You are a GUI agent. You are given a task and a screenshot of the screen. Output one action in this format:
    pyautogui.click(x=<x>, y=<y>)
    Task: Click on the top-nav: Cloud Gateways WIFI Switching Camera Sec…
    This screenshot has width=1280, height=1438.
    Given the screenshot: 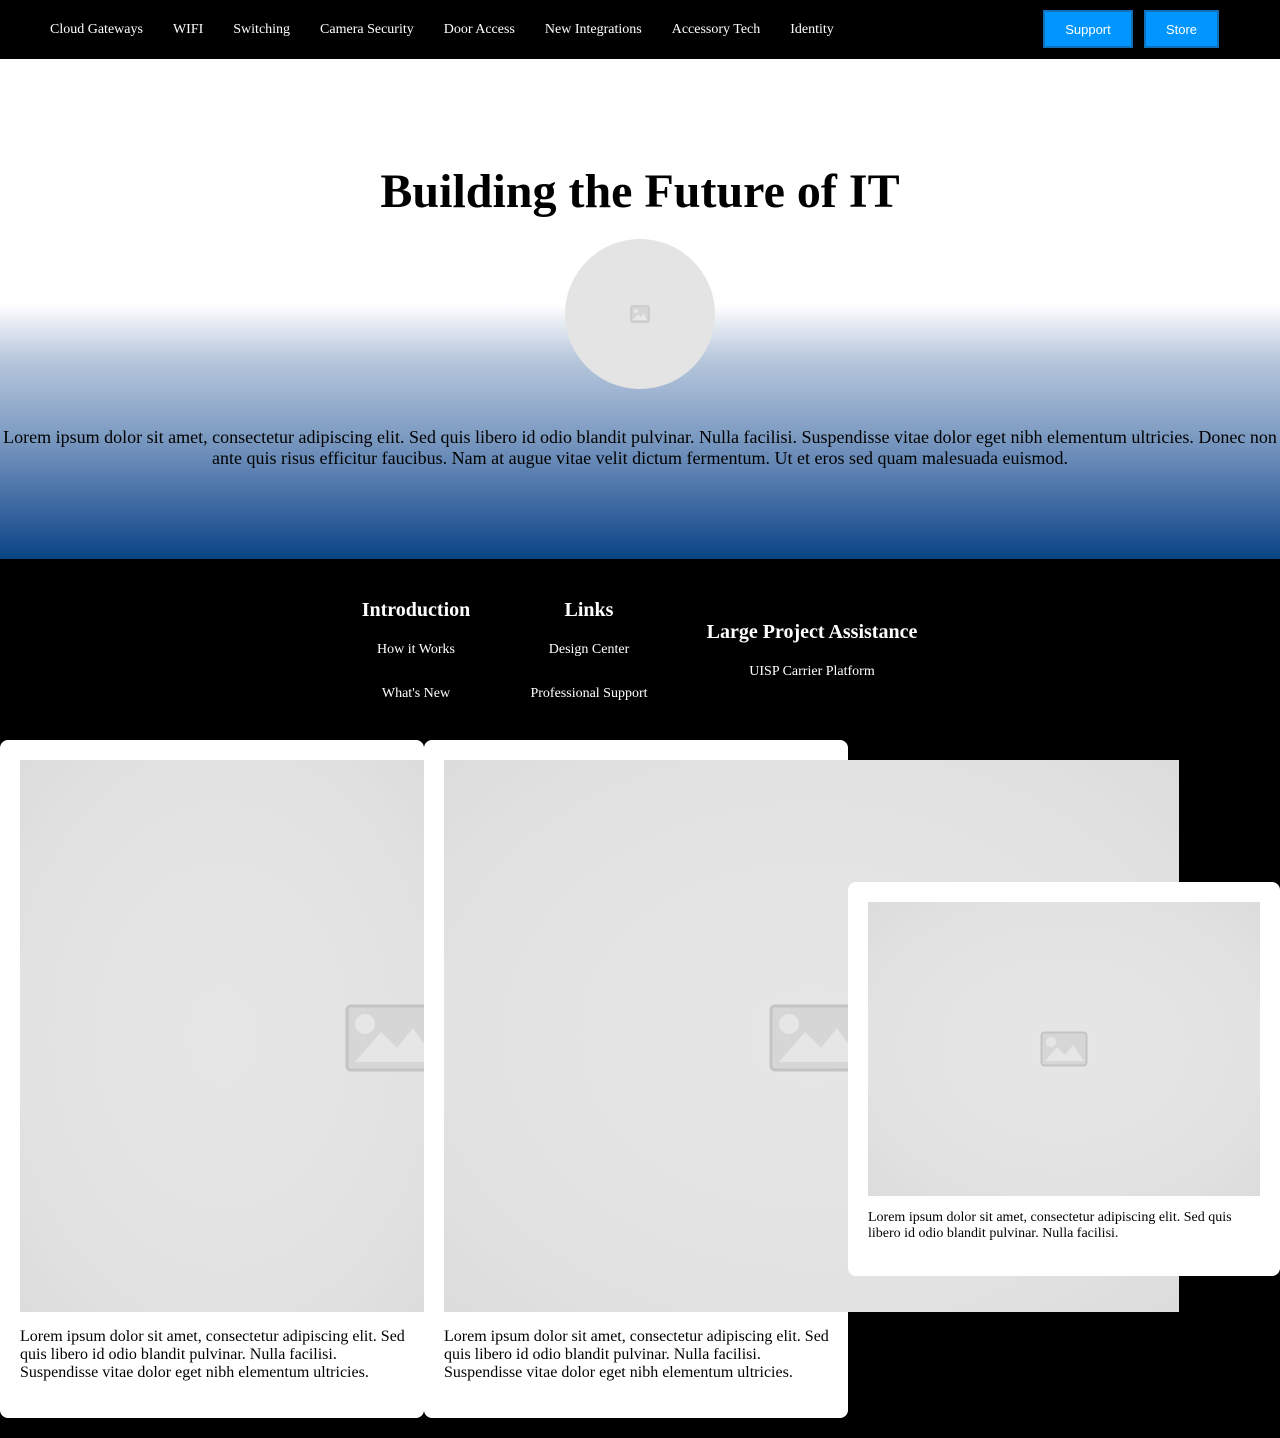 What is the action you would take?
    pyautogui.click(x=640, y=29)
    